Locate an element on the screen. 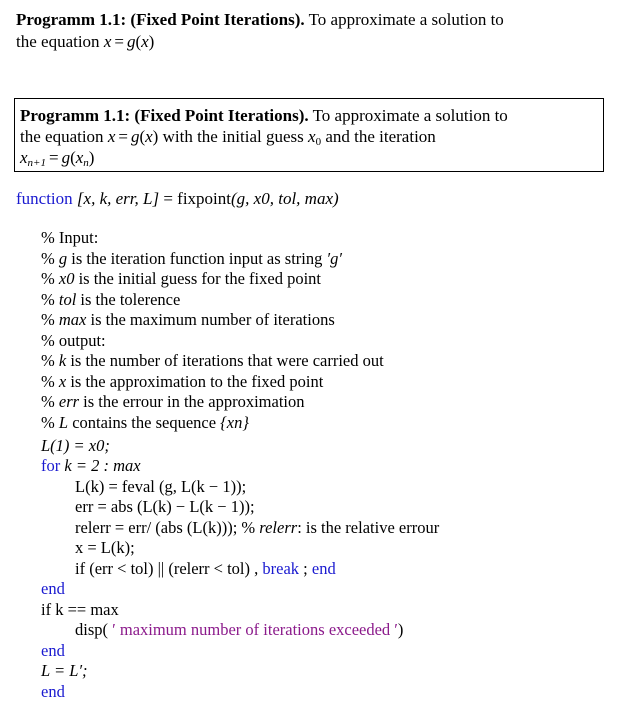 This screenshot has height=703, width=636. code-text: x = L(k); is located at coordinates (105, 547).